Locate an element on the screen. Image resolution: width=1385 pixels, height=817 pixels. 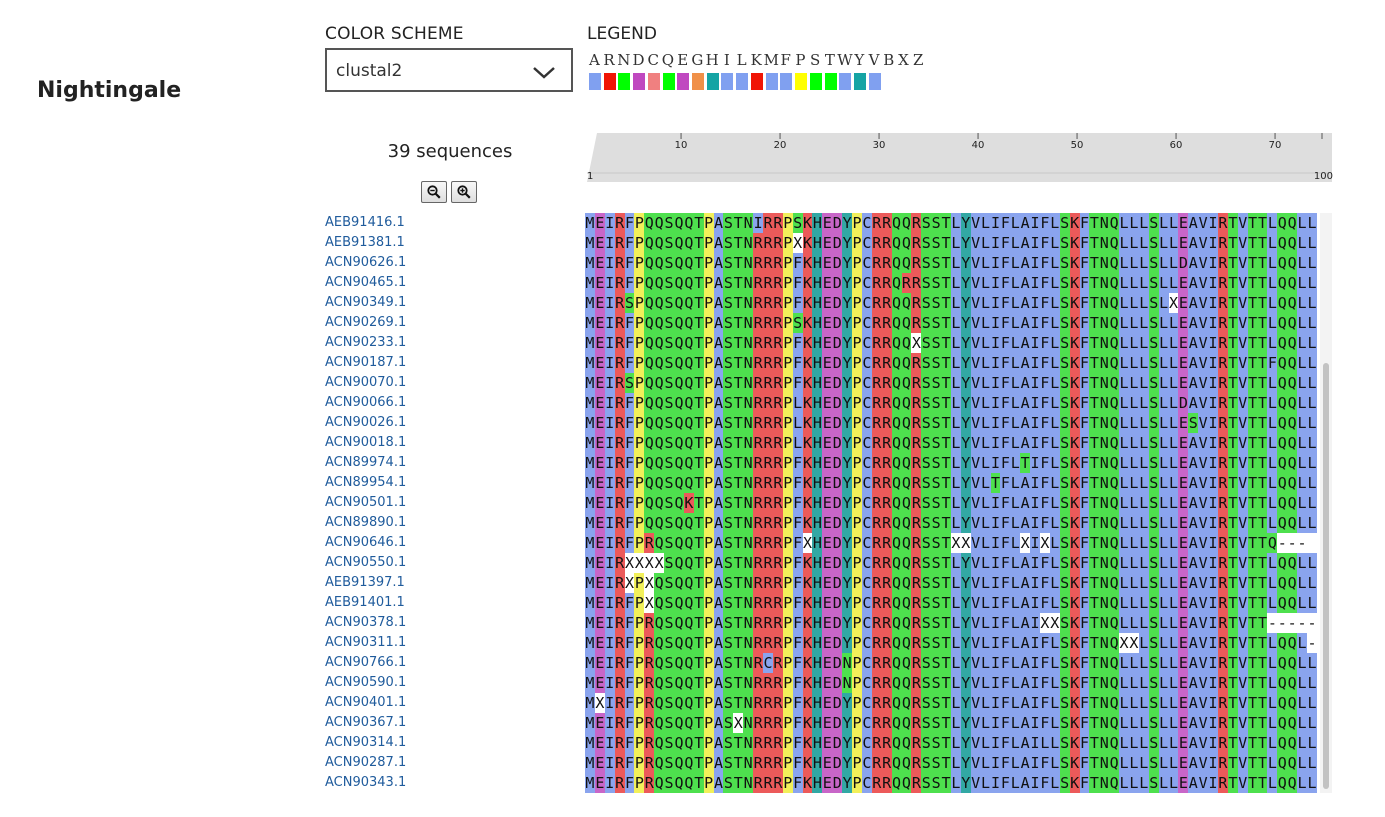
sequence-id-link: ACN90187.1 is located at coordinates (365, 363).